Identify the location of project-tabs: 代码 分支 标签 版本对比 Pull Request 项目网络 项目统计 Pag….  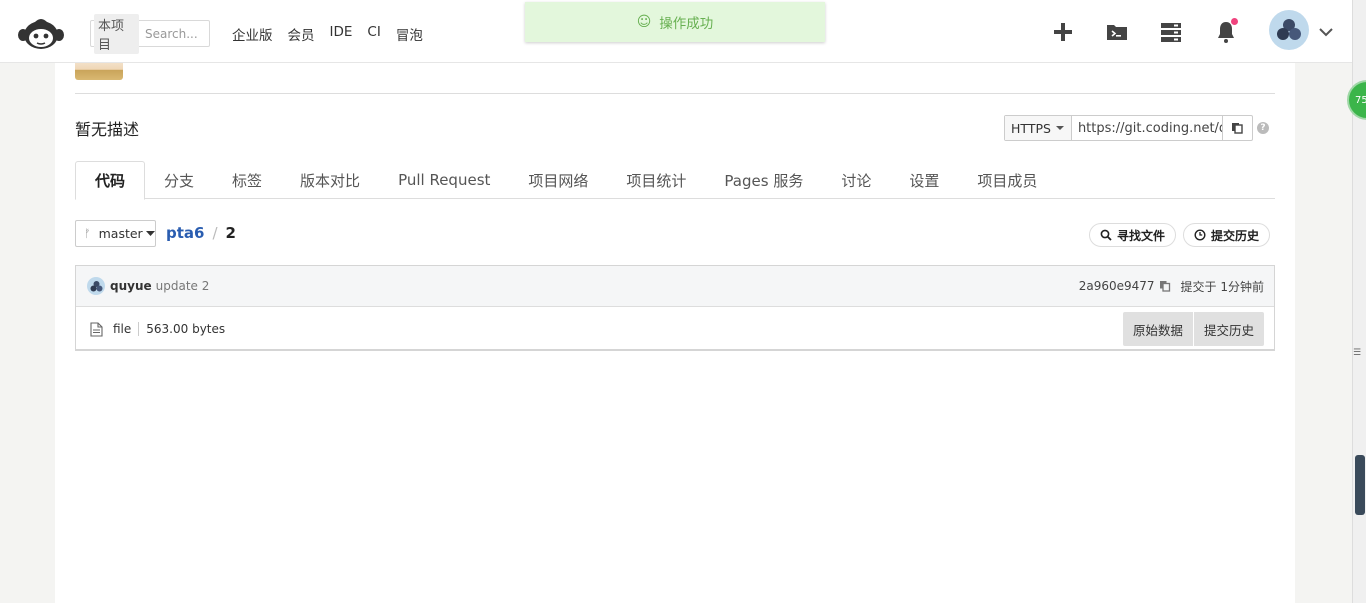
(675, 180).